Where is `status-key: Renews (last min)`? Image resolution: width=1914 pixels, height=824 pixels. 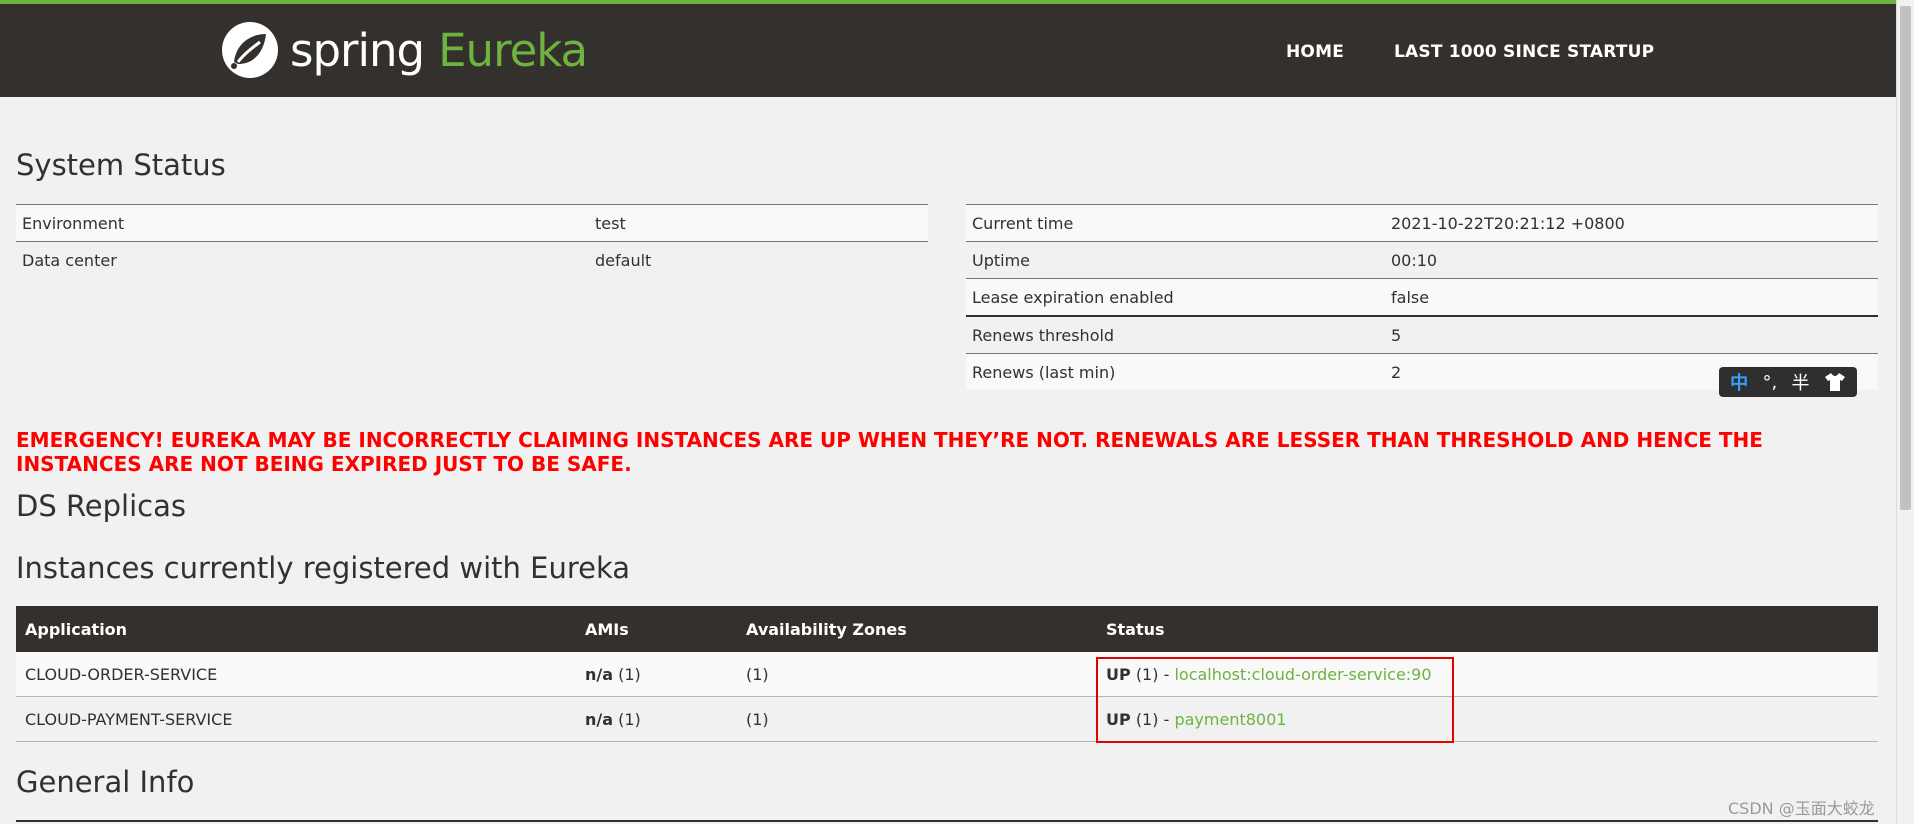
status-key: Renews (last min) is located at coordinates (1175, 371).